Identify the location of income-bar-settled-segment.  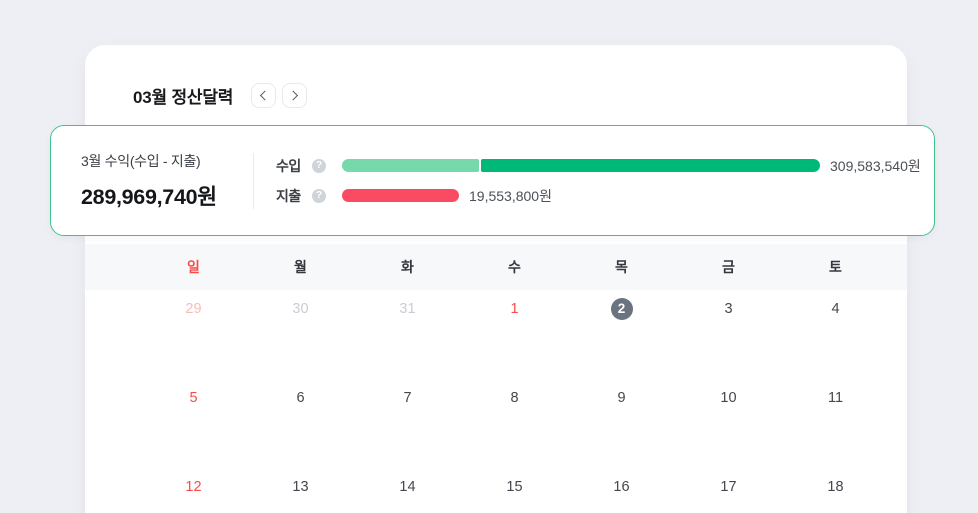
(410, 165).